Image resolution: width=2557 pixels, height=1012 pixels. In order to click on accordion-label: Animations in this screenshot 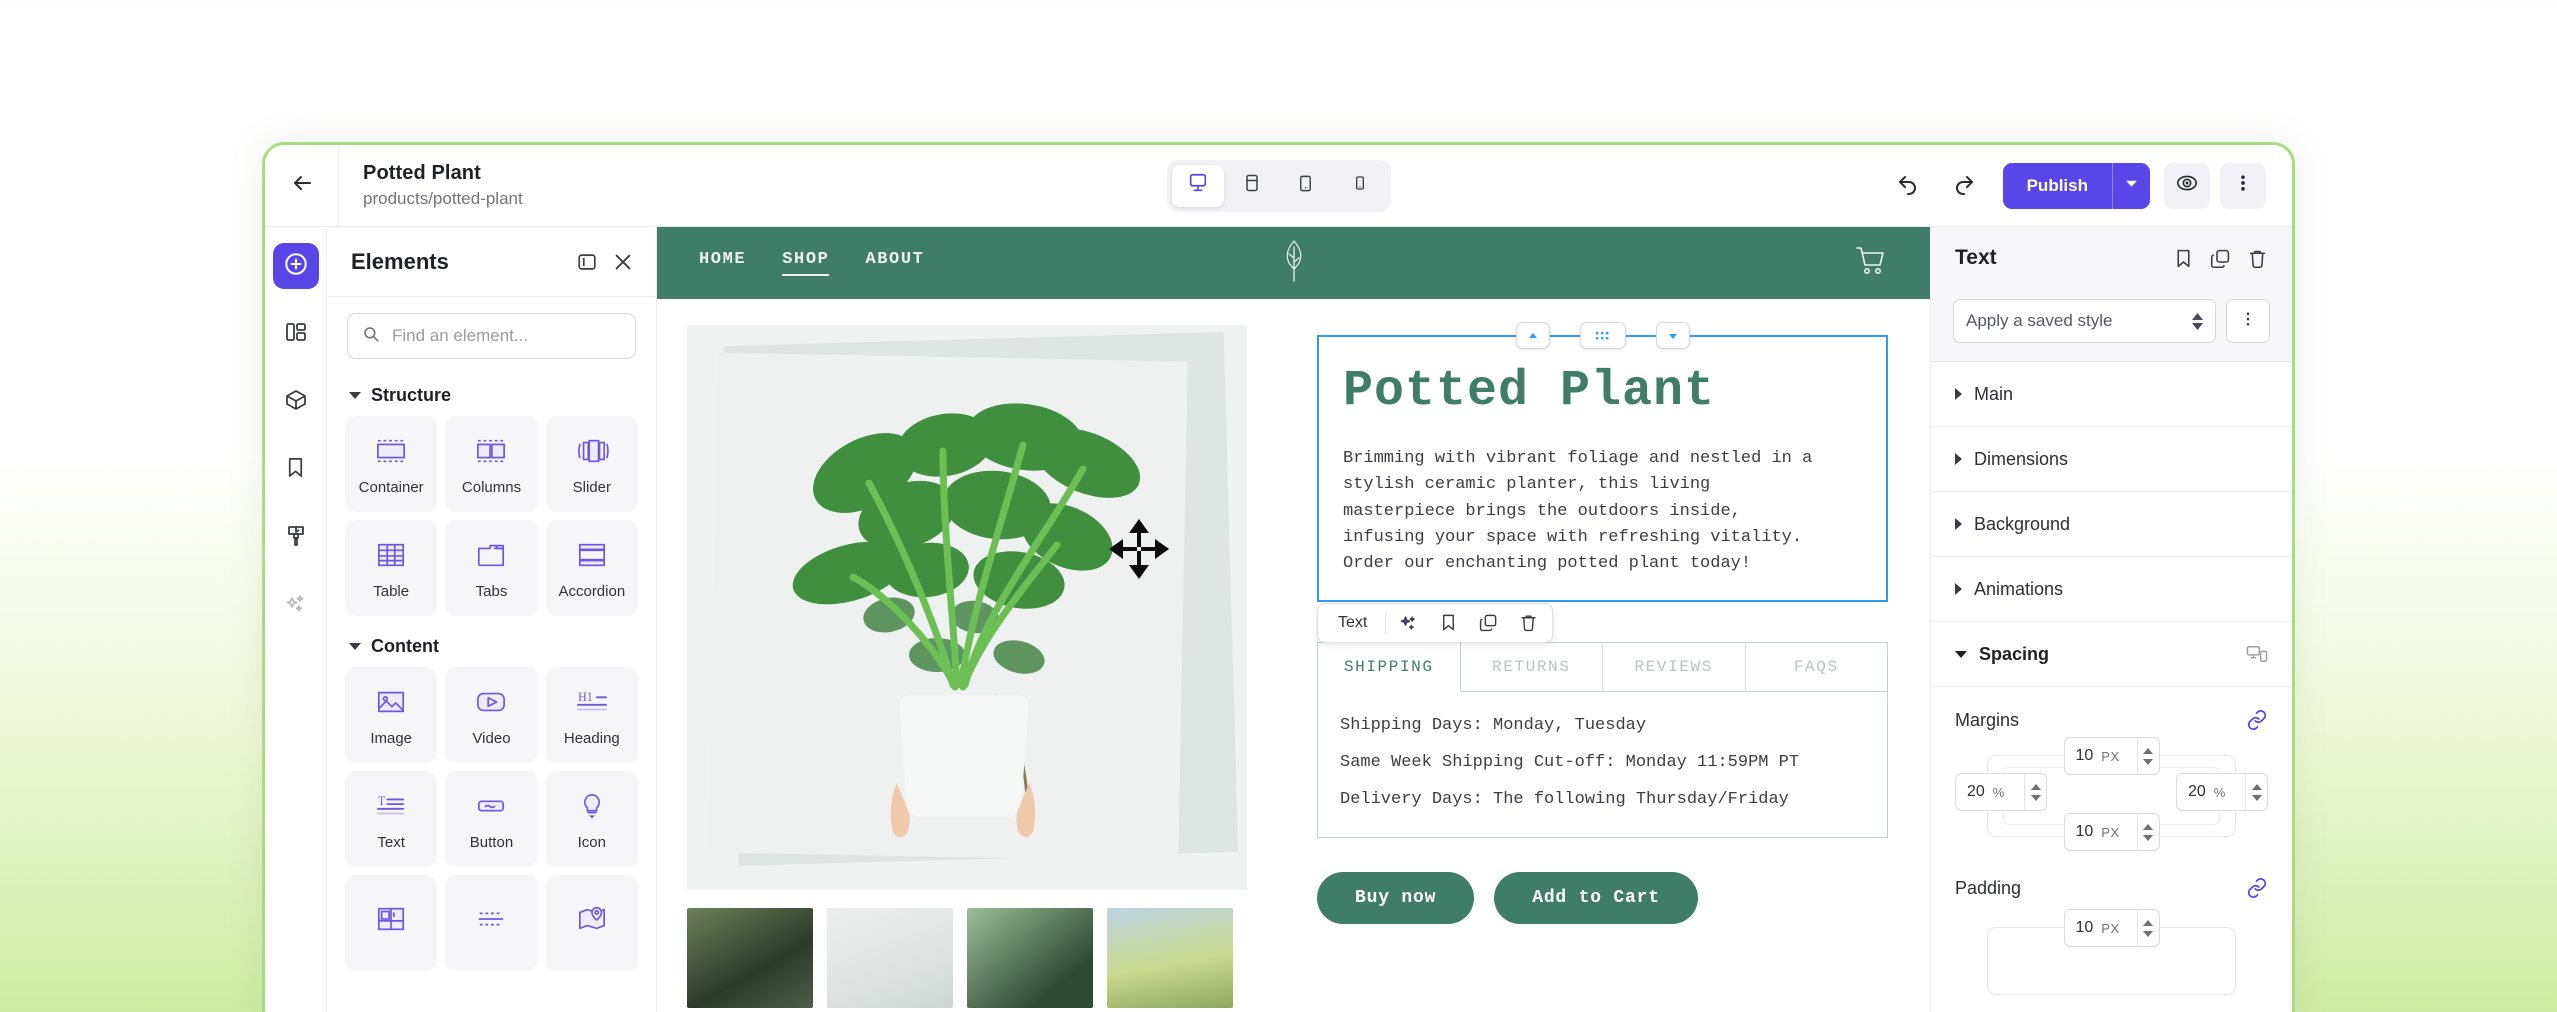, I will do `click(2019, 588)`.